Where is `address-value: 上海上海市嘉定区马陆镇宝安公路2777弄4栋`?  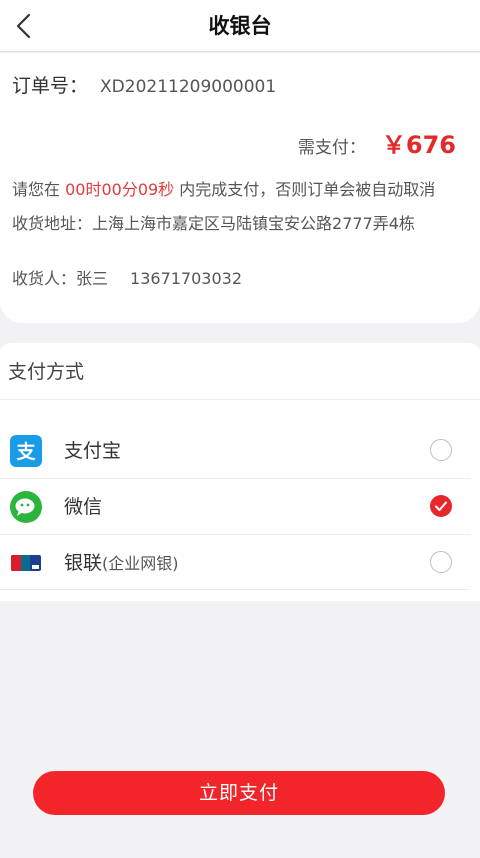 address-value: 上海上海市嘉定区马陆镇宝安公路2777弄4栋 is located at coordinates (253, 223).